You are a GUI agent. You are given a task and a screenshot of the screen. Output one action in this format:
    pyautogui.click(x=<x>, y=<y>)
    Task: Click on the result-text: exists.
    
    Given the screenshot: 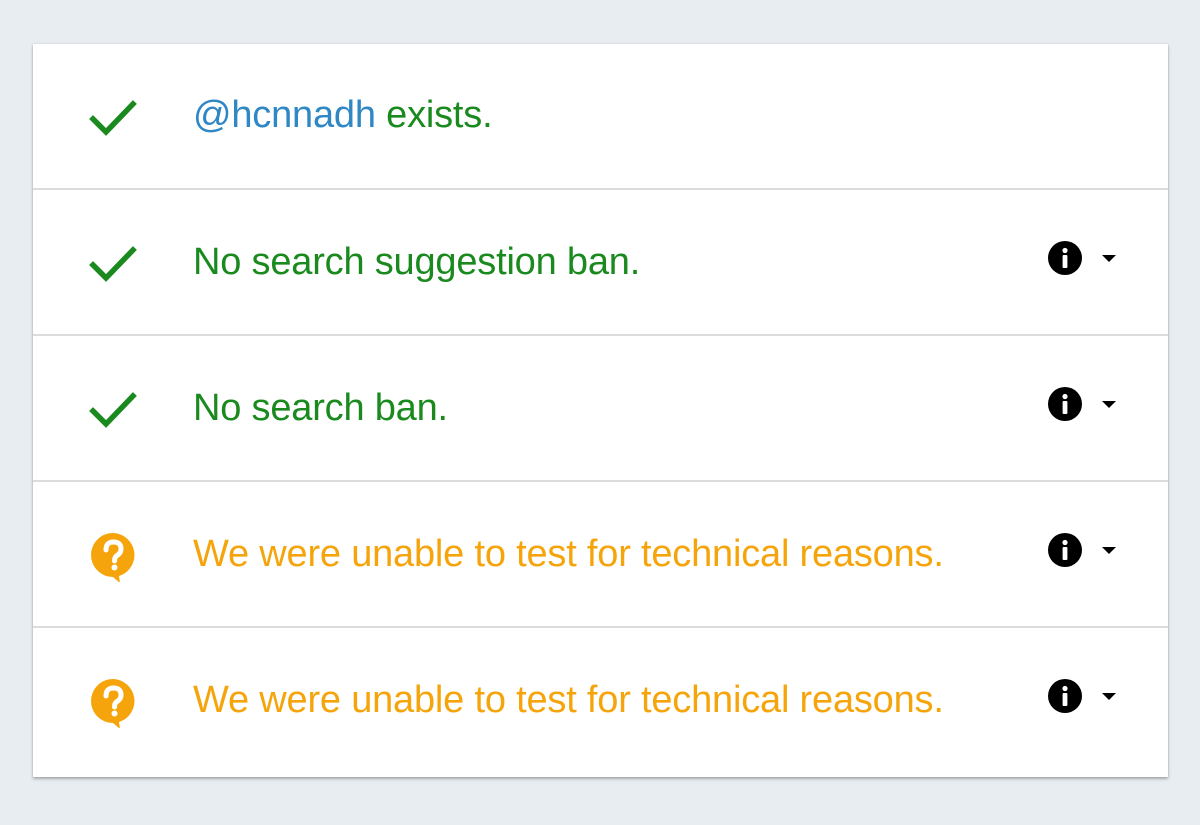 What is the action you would take?
    pyautogui.click(x=434, y=115)
    